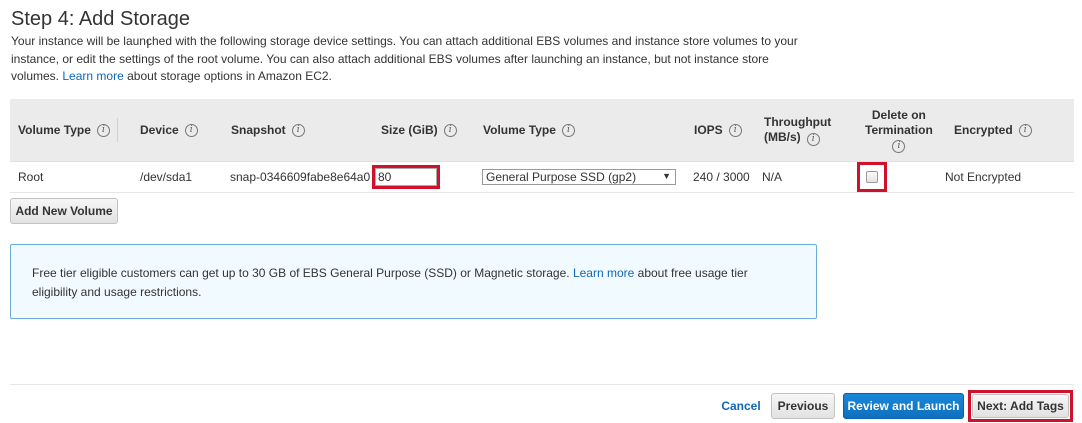 This screenshot has width=1082, height=423. What do you see at coordinates (92, 76) in the screenshot?
I see `learn-more-storage-link: Learn more` at bounding box center [92, 76].